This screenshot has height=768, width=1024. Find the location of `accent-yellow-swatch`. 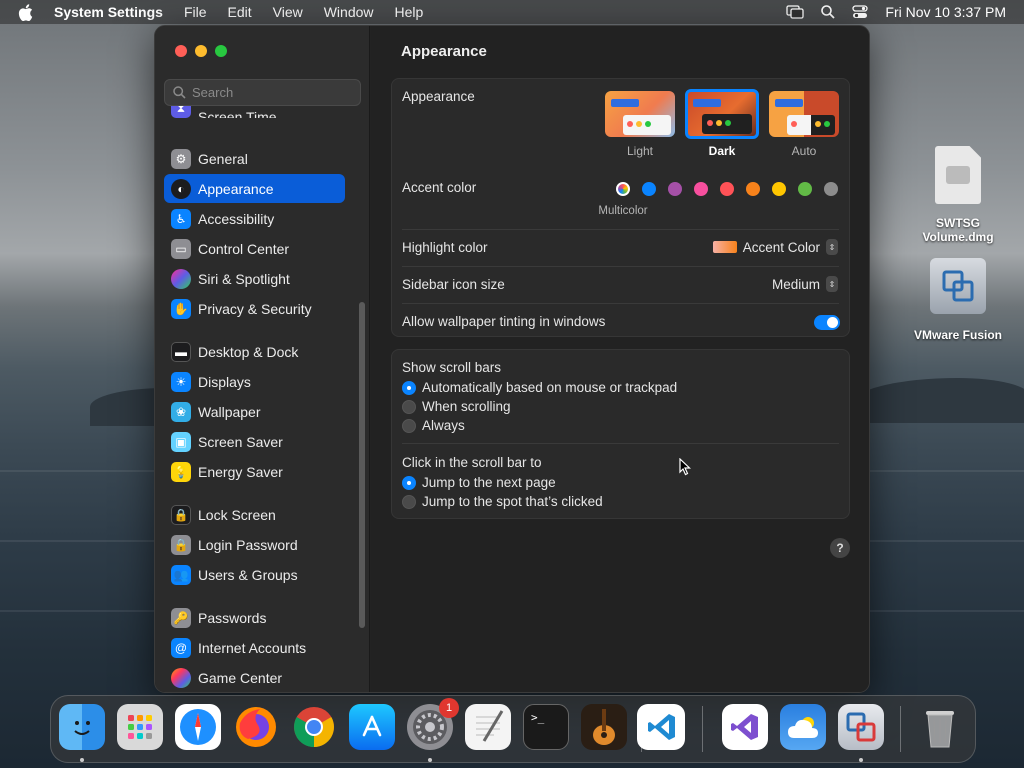

accent-yellow-swatch is located at coordinates (779, 189).